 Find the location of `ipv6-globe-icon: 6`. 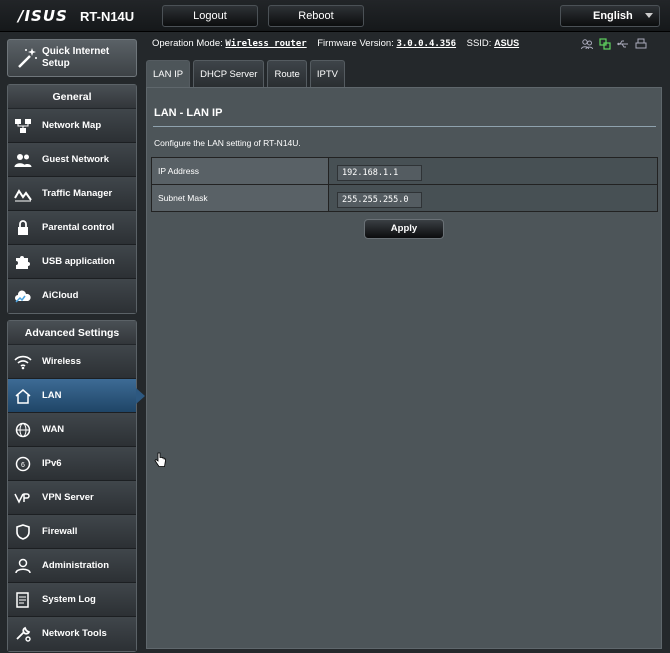

ipv6-globe-icon: 6 is located at coordinates (23, 464).